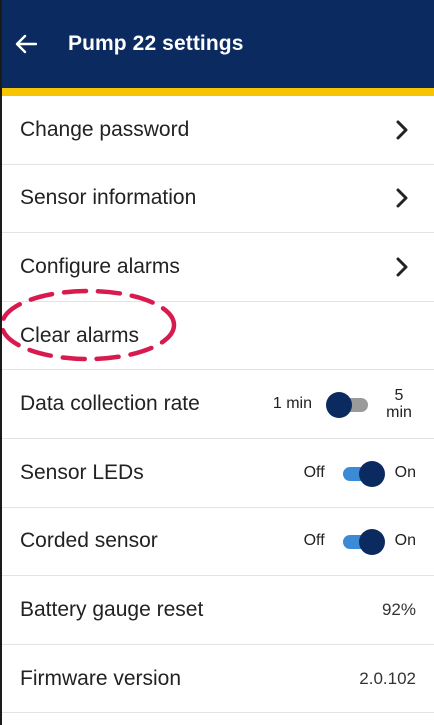 The image size is (434, 725). I want to click on corded-sensor-off-label: Off, so click(314, 541).